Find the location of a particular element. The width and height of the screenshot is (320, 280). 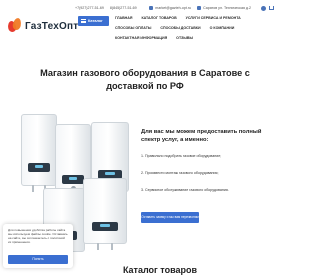

location-icon is located at coordinates (199, 8).